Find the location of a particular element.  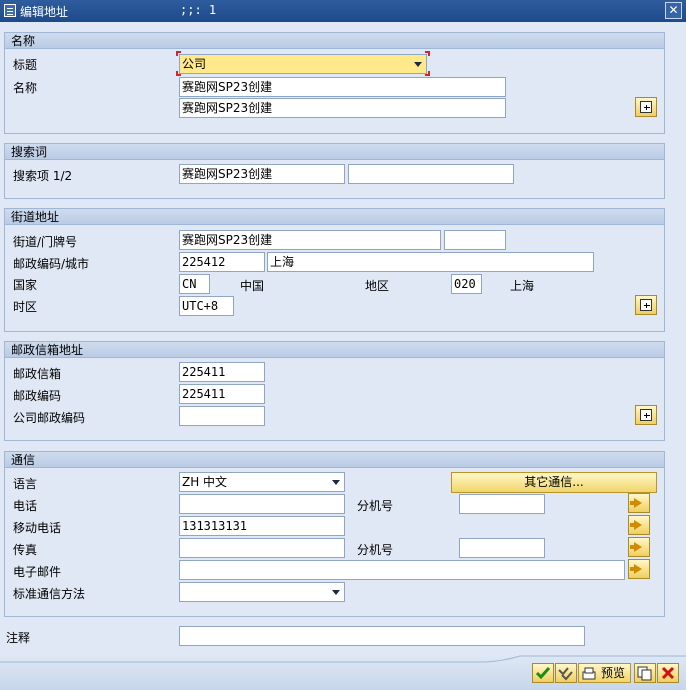

country-code-input: CN is located at coordinates (194, 284).